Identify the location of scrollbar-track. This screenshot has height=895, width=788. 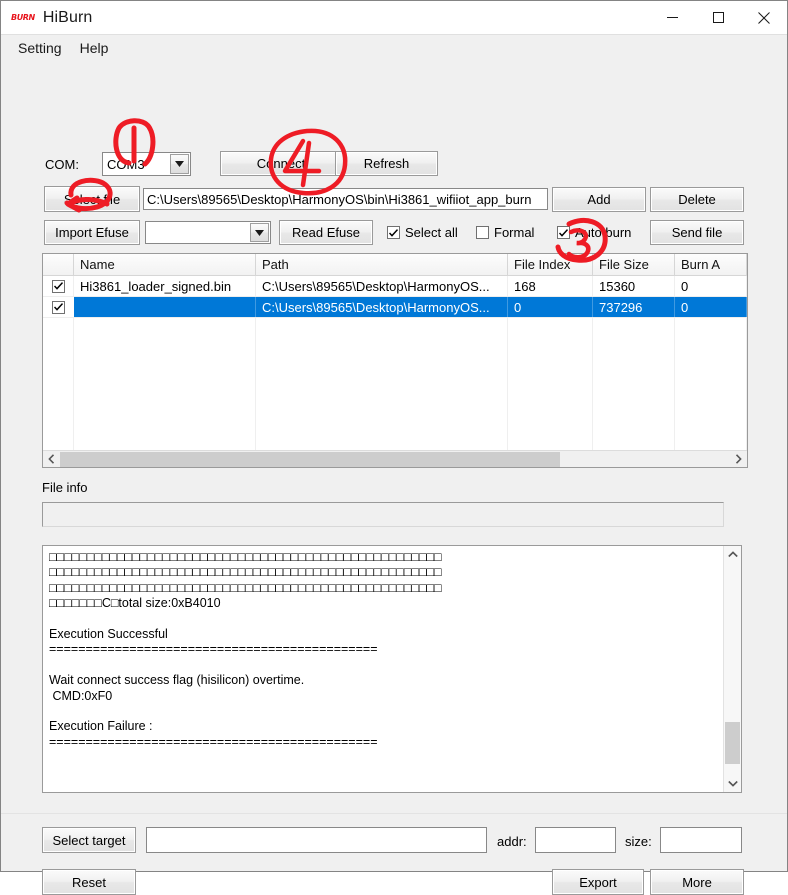
(395, 459).